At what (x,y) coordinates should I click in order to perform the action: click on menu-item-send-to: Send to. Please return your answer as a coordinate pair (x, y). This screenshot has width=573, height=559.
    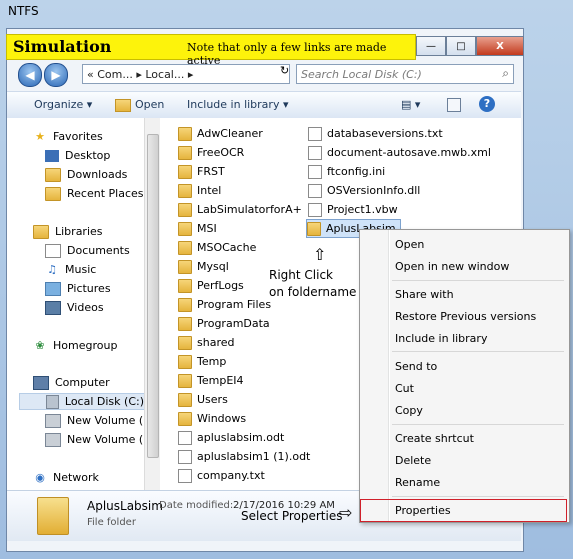
    Looking at the image, I should click on (416, 366).